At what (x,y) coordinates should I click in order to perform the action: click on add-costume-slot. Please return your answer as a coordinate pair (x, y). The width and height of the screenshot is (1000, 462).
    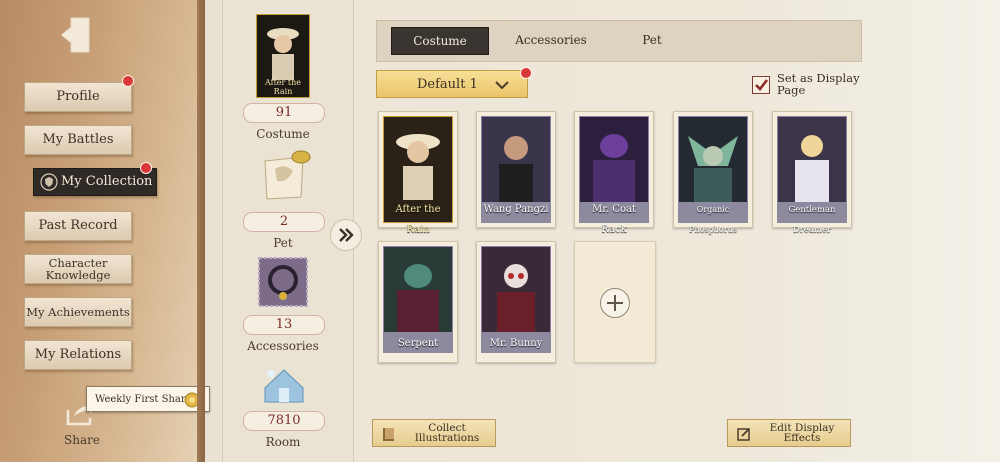
    Looking at the image, I should click on (615, 302).